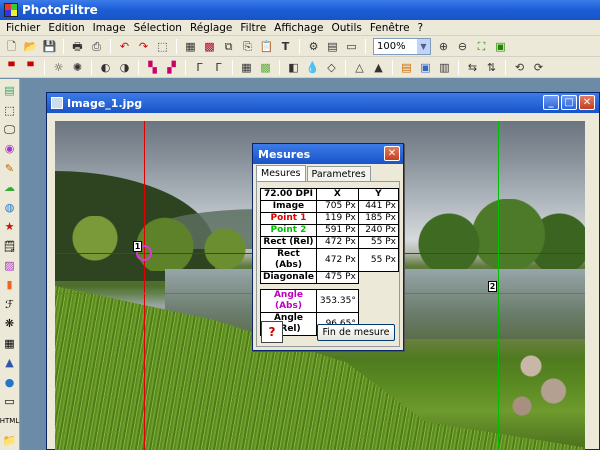 The width and height of the screenshot is (600, 450). Describe the element at coordinates (378, 67) in the screenshot. I see `texture-icon: ▲` at that location.